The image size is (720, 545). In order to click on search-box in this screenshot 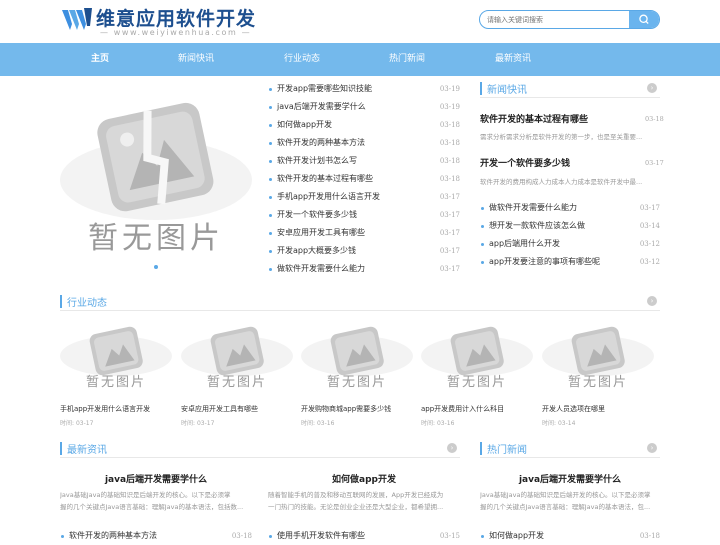, I will do `click(569, 19)`.